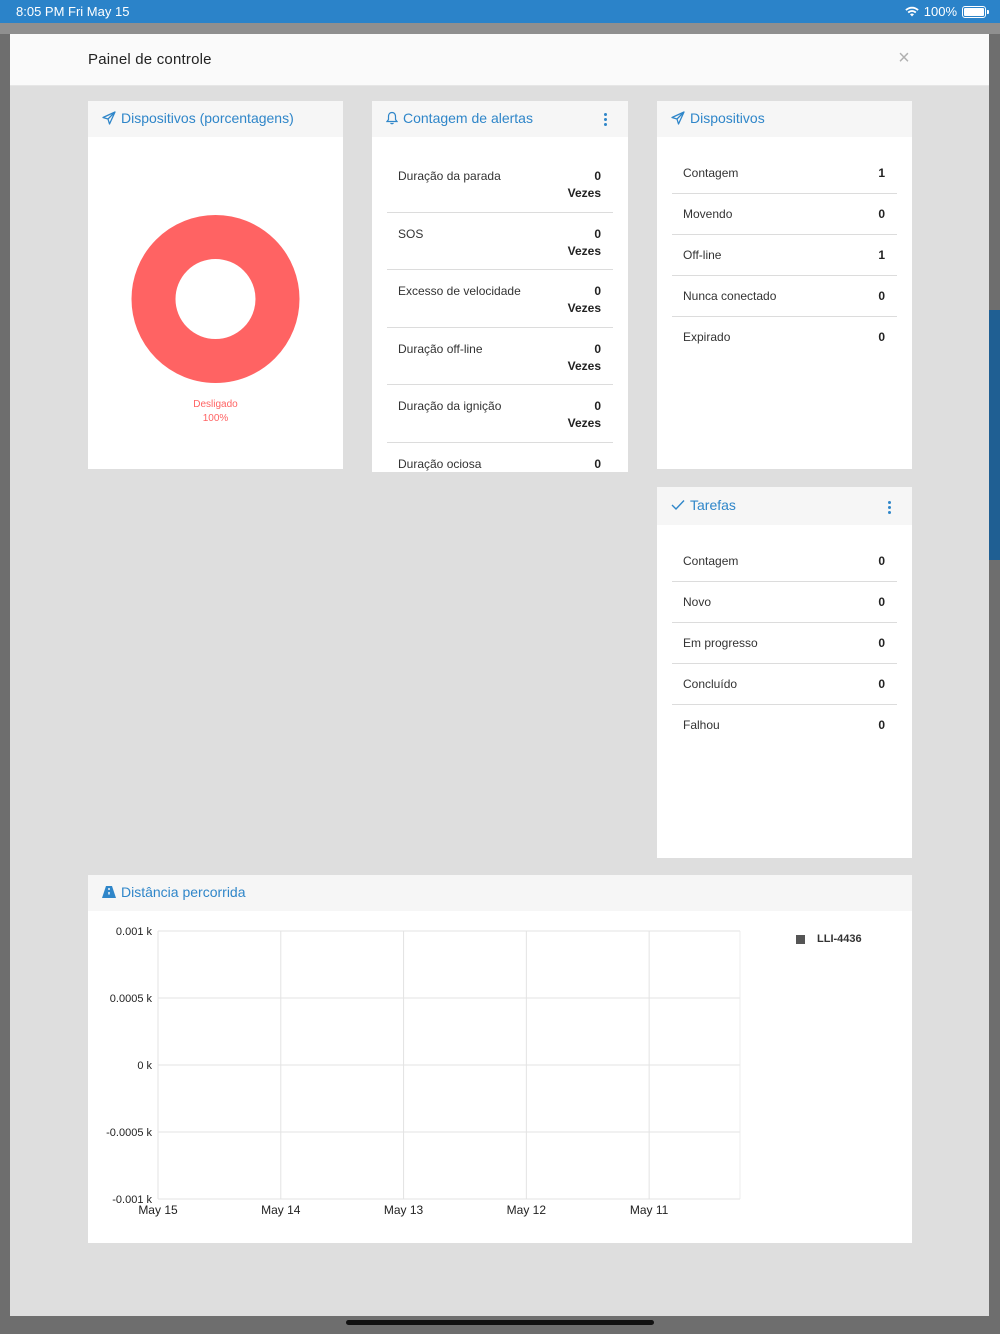 This screenshot has width=1000, height=1334. Describe the element at coordinates (144, 1066) in the screenshot. I see `y-tick-label: 0 k` at that location.